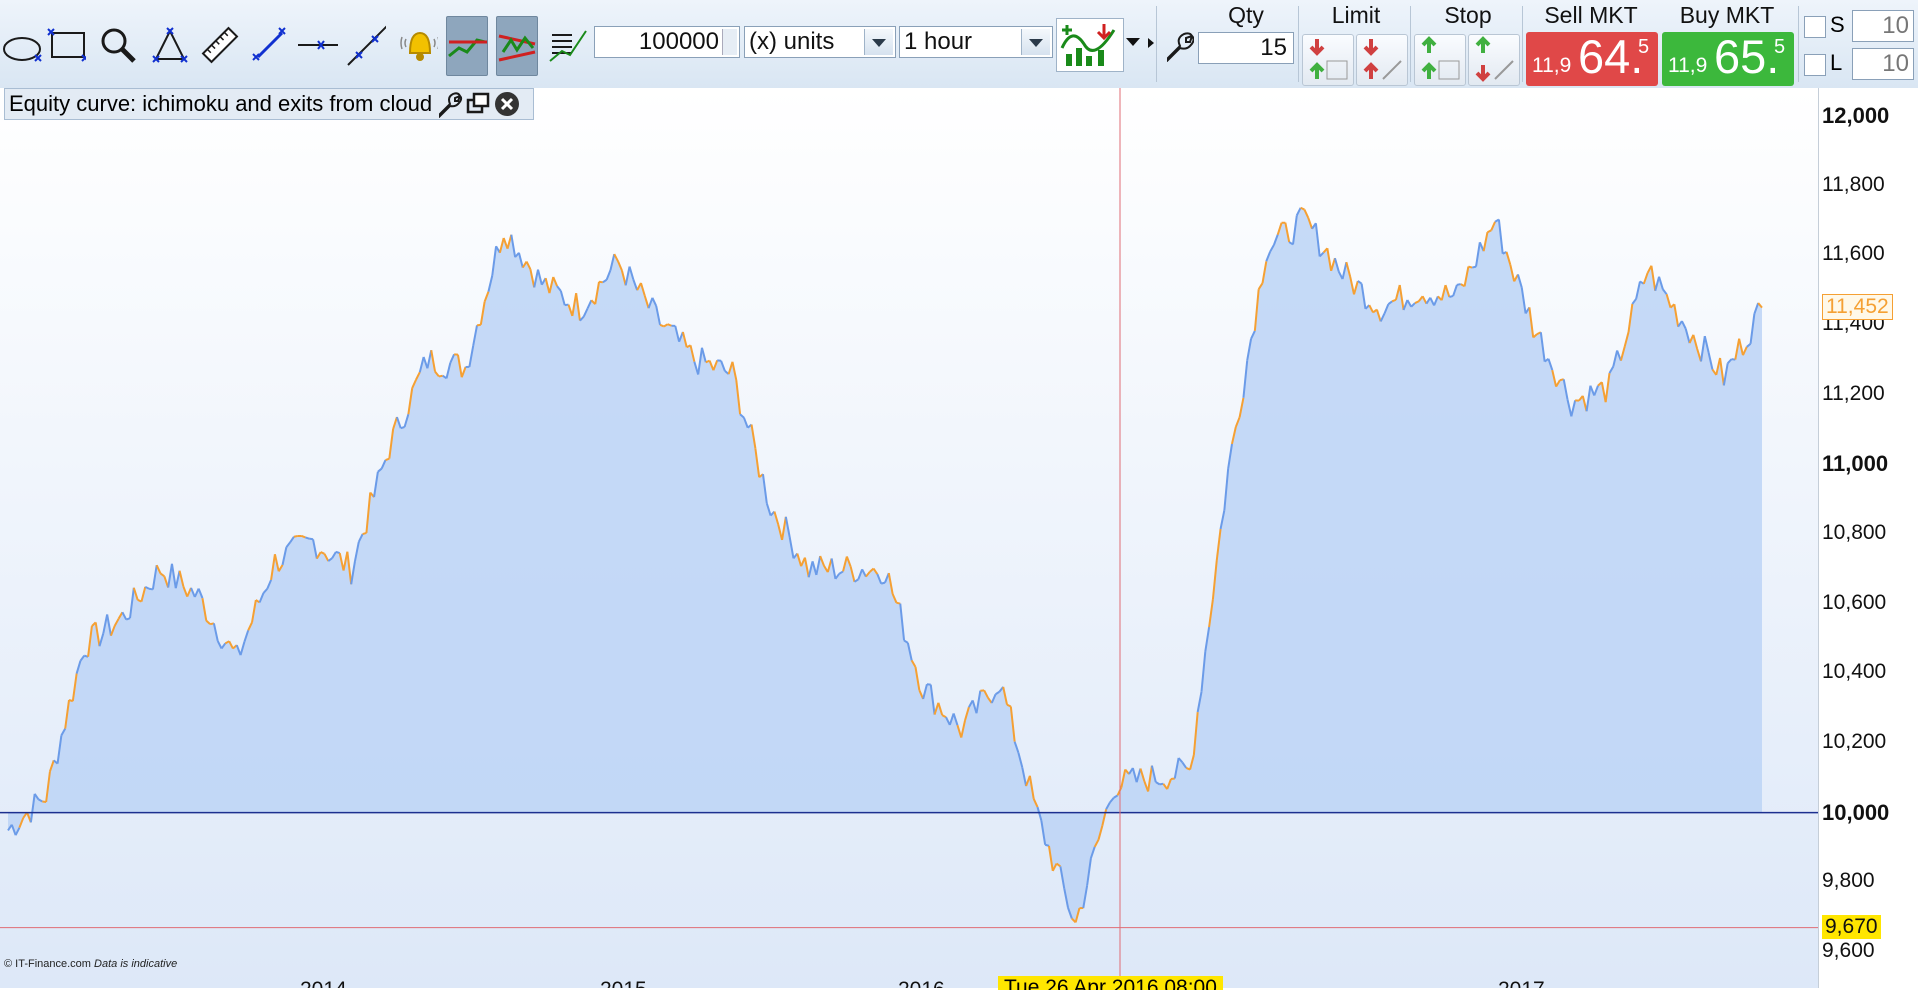 This screenshot has width=1918, height=990. What do you see at coordinates (1851, 927) in the screenshot?
I see `highlight-value-label: 9,670` at bounding box center [1851, 927].